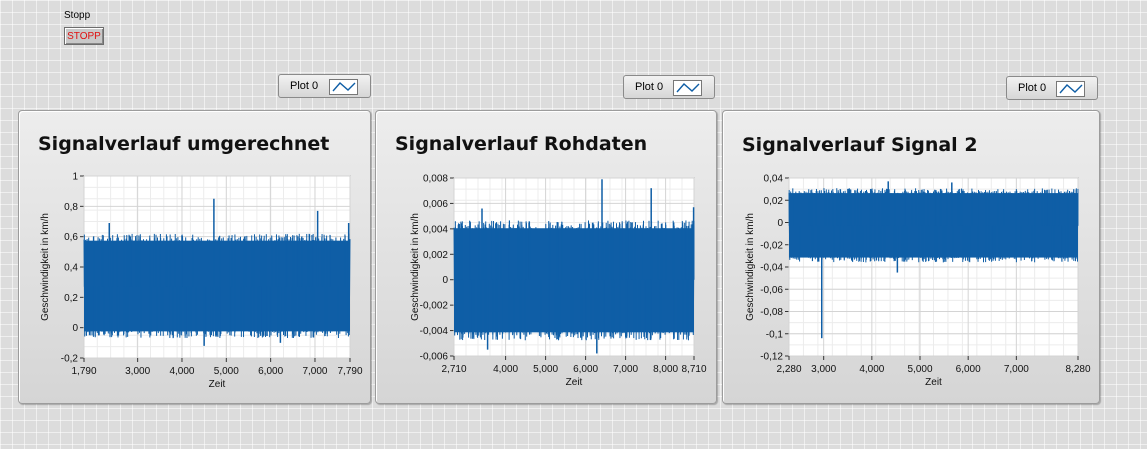 Image resolution: width=1147 pixels, height=449 pixels. What do you see at coordinates (771, 312) in the screenshot?
I see `y-tick-label: -0,08` at bounding box center [771, 312].